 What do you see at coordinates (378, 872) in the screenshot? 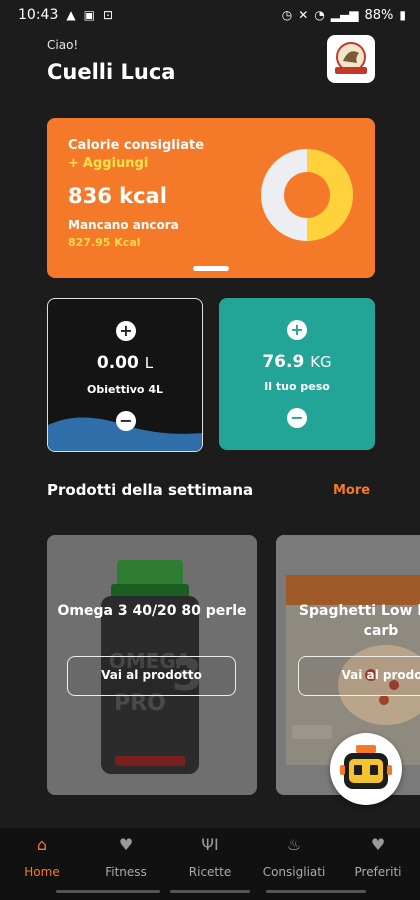
I see `nav-label: Preferiti` at bounding box center [378, 872].